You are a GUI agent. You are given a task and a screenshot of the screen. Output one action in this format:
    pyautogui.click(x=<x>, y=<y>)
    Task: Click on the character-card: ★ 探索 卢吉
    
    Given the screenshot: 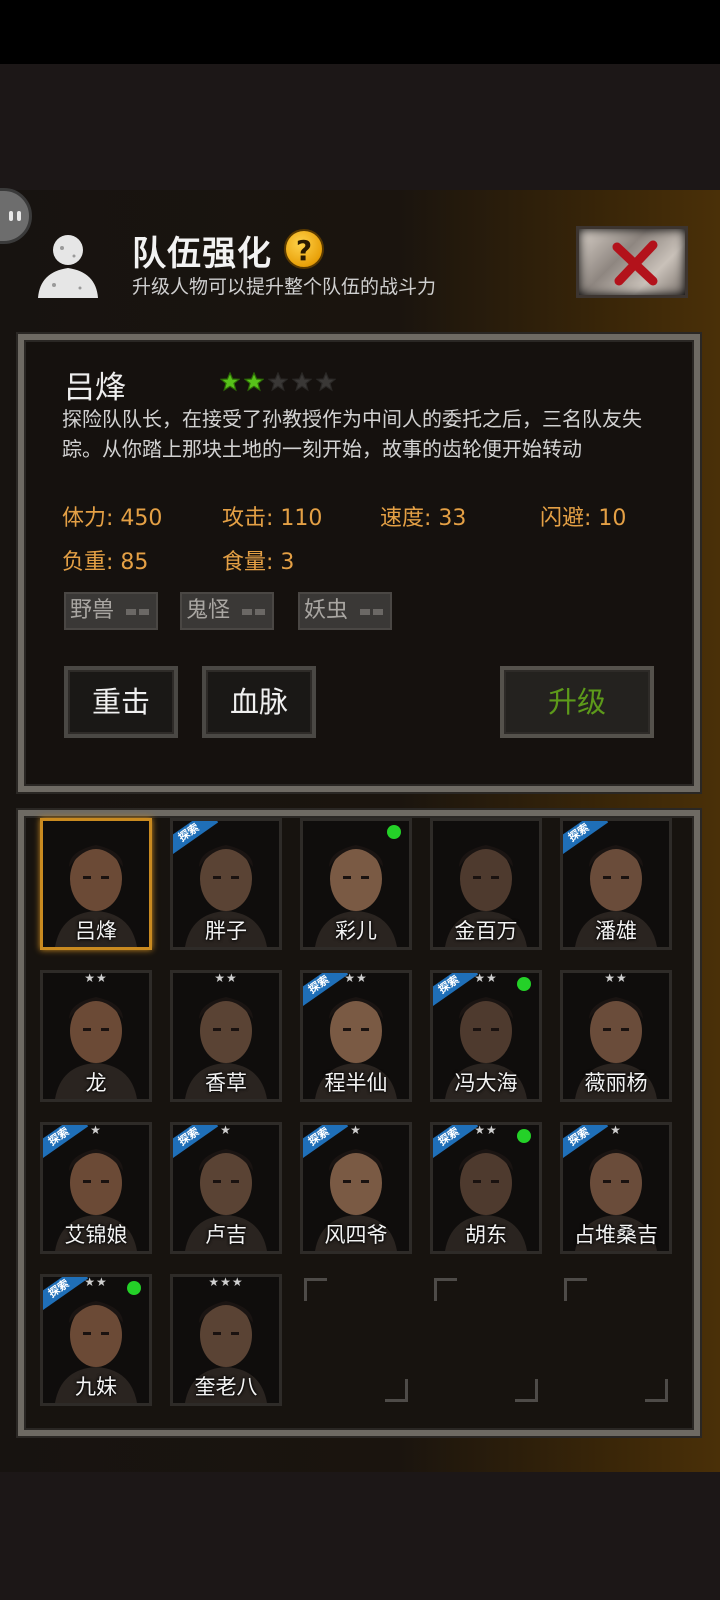 What is the action you would take?
    pyautogui.click(x=226, y=1188)
    